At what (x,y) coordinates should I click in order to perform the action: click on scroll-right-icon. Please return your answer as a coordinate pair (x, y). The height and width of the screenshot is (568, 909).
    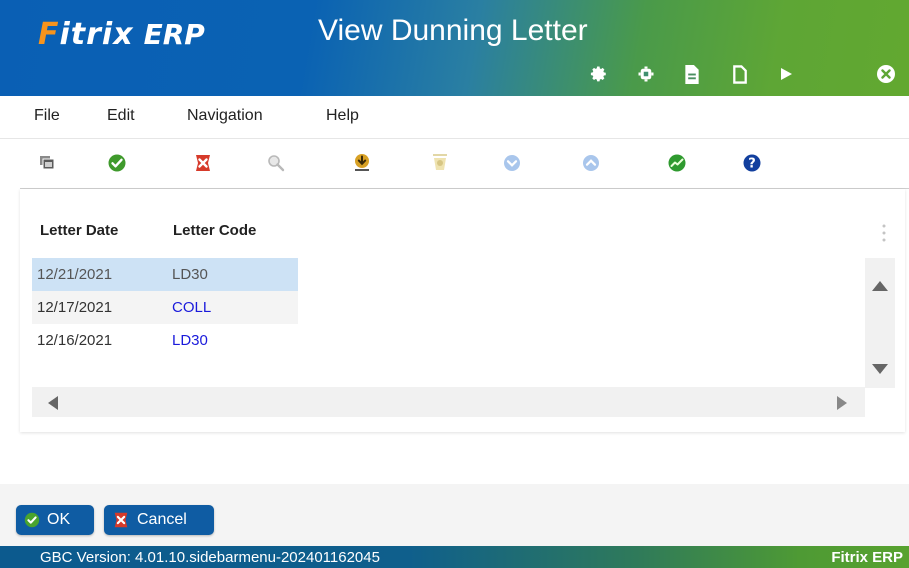
    Looking at the image, I should click on (842, 404).